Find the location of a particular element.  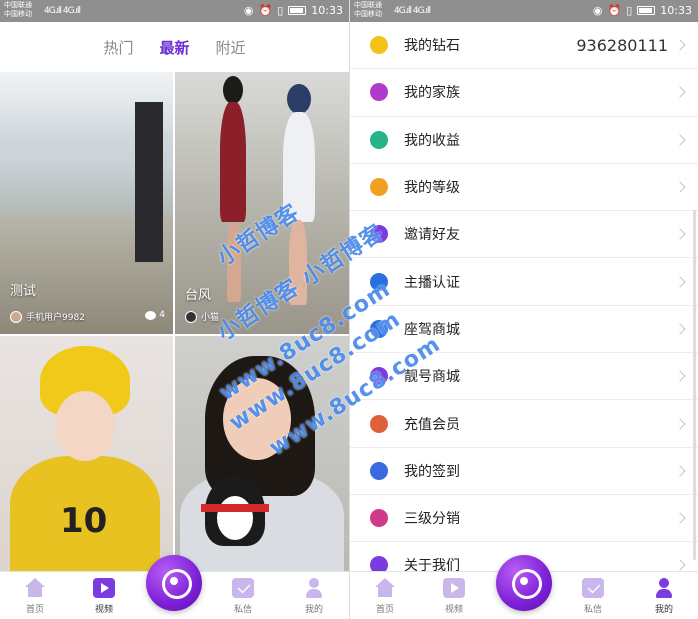

vip-icon is located at coordinates (379, 423).